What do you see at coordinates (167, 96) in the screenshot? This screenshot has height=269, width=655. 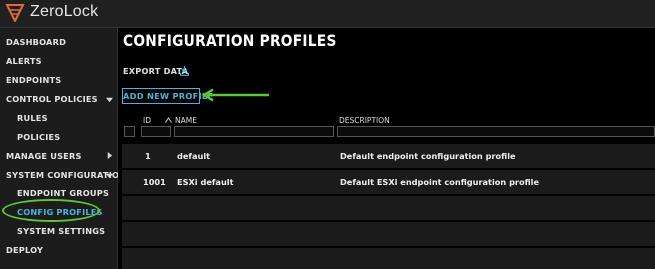 I see `add-new-profile-button: ADD NEW PROFILE` at bounding box center [167, 96].